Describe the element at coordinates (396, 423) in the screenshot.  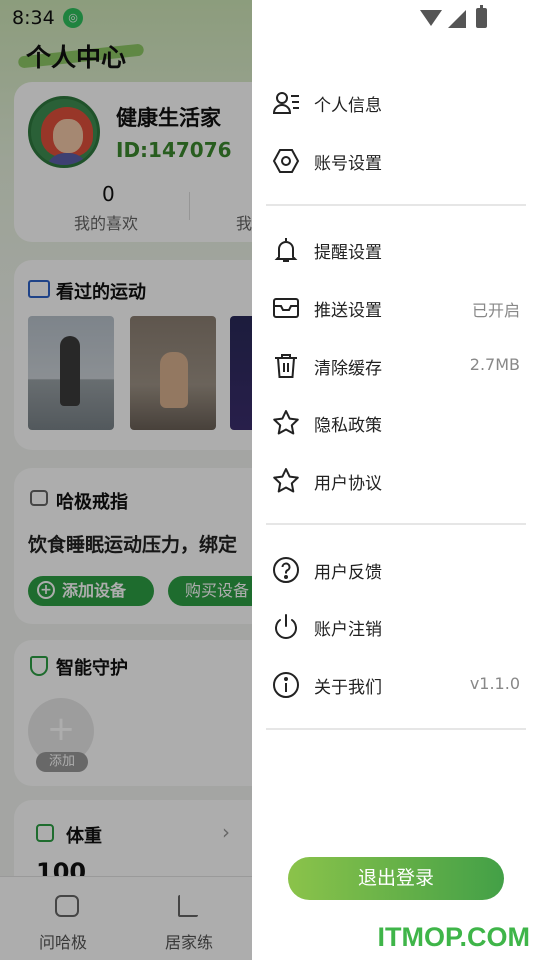
I see `menu-item-privacy-policy: 隐私政策` at that location.